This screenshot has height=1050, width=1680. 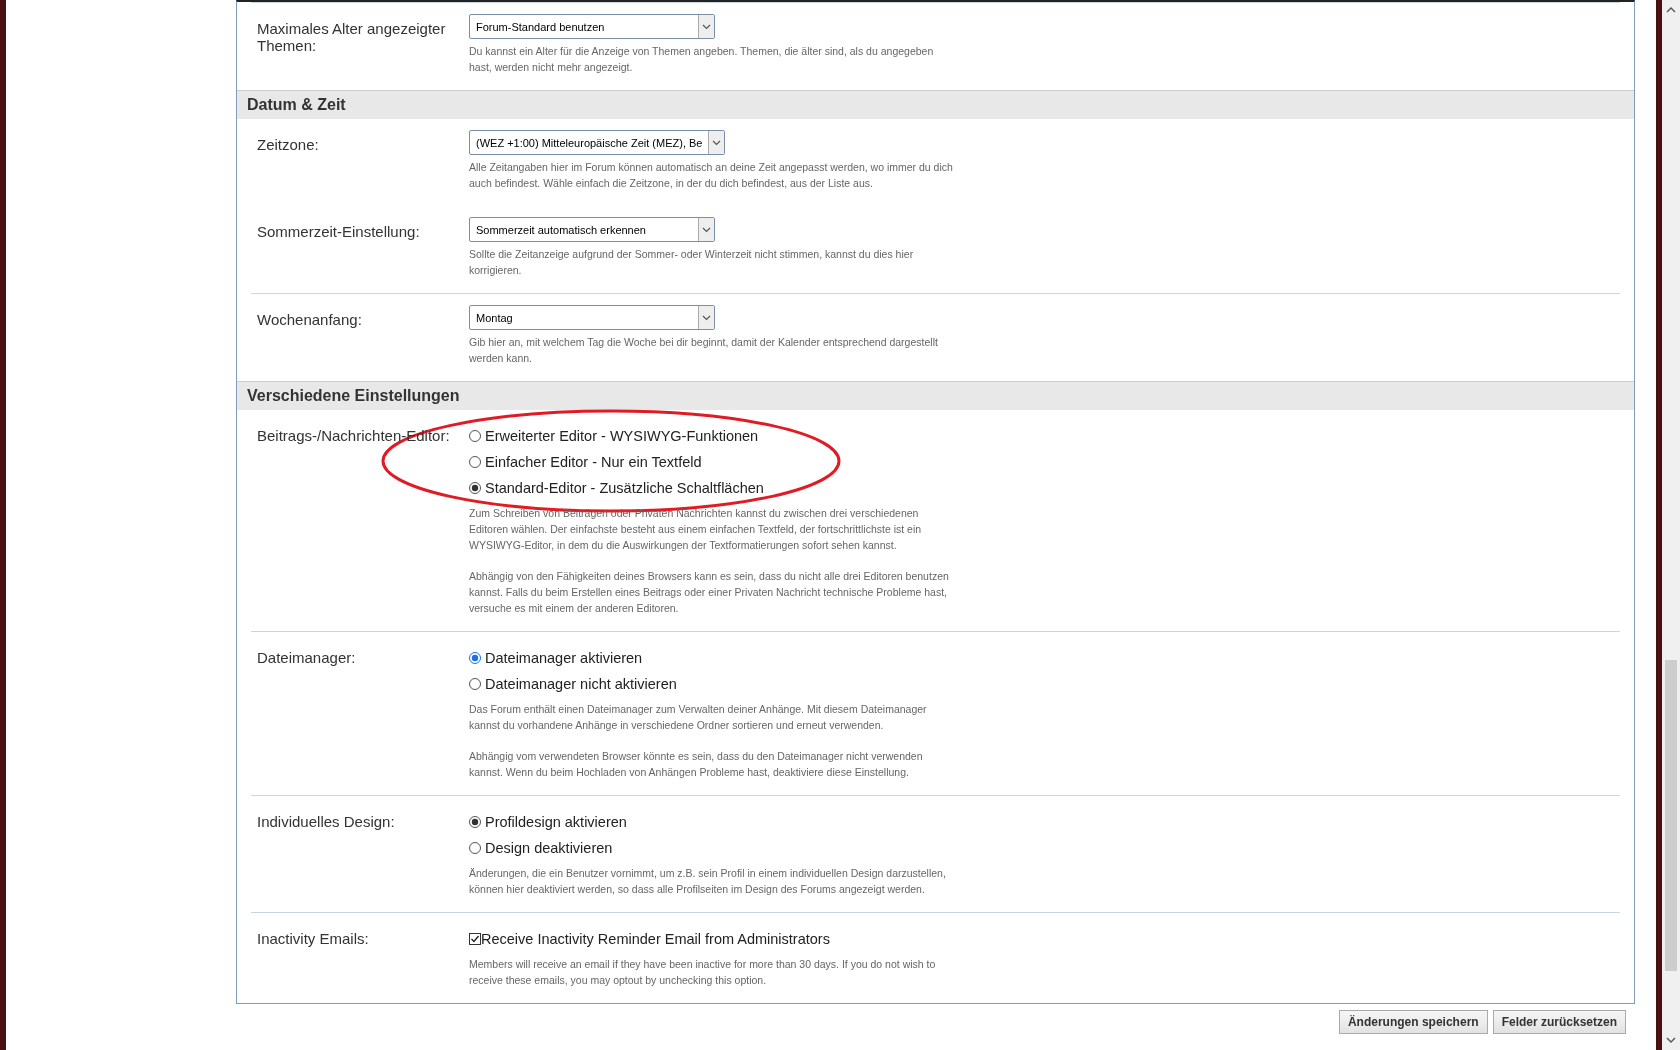 I want to click on setting-label: Maximales Alter angezeigter Themen:, so click(x=352, y=37).